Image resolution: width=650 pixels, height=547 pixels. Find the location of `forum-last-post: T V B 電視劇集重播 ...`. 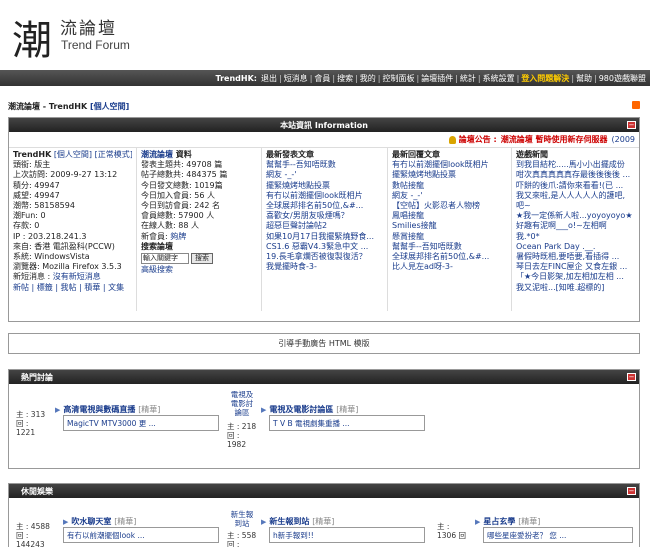

forum-last-post: T V B 電視劇集重播 ... is located at coordinates (347, 423).